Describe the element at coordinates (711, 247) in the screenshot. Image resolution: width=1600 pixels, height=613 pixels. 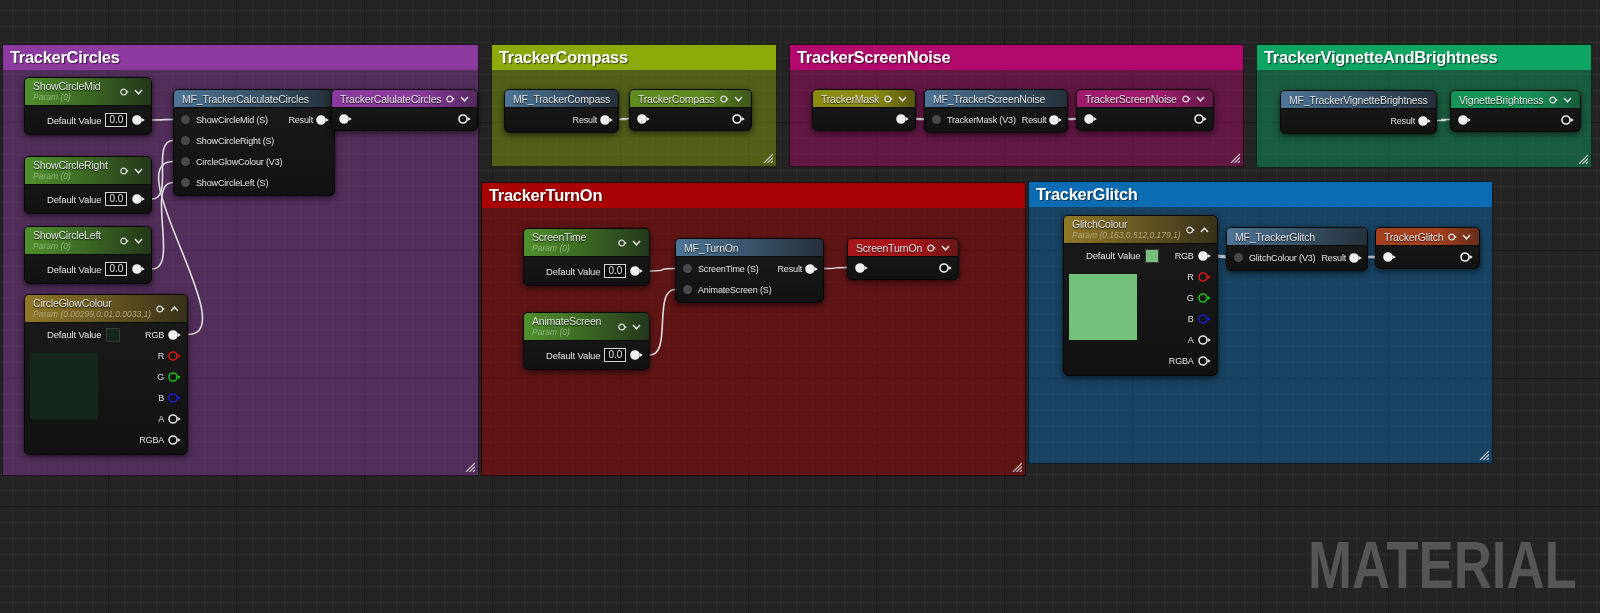
I see `node-title: MF_TurnOn` at that location.